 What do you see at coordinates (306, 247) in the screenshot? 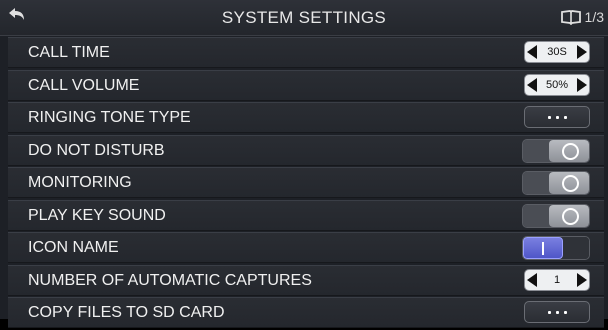
I see `setting-row-icon-name: ICON NAME` at bounding box center [306, 247].